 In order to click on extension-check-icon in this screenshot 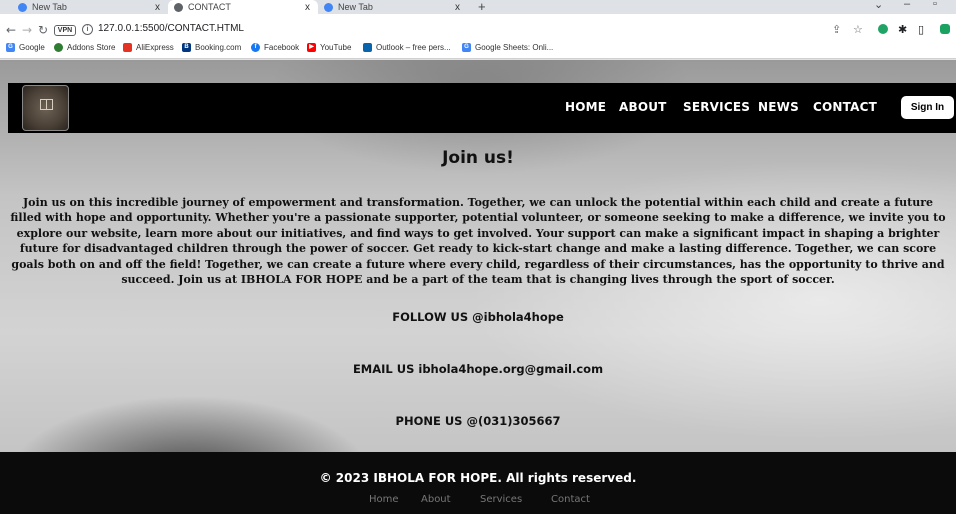, I will do `click(945, 29)`.